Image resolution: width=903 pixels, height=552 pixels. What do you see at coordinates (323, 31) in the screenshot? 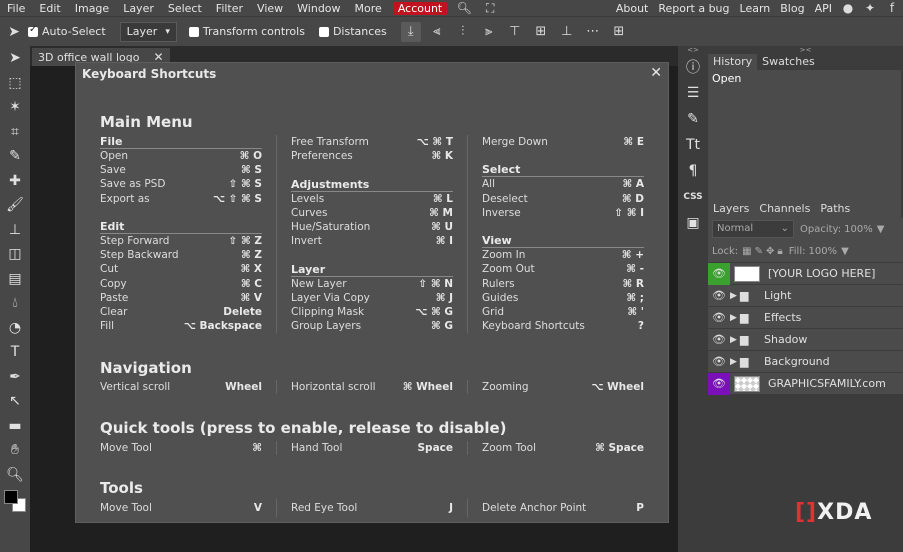
I see `distances-checkbox-box` at bounding box center [323, 31].